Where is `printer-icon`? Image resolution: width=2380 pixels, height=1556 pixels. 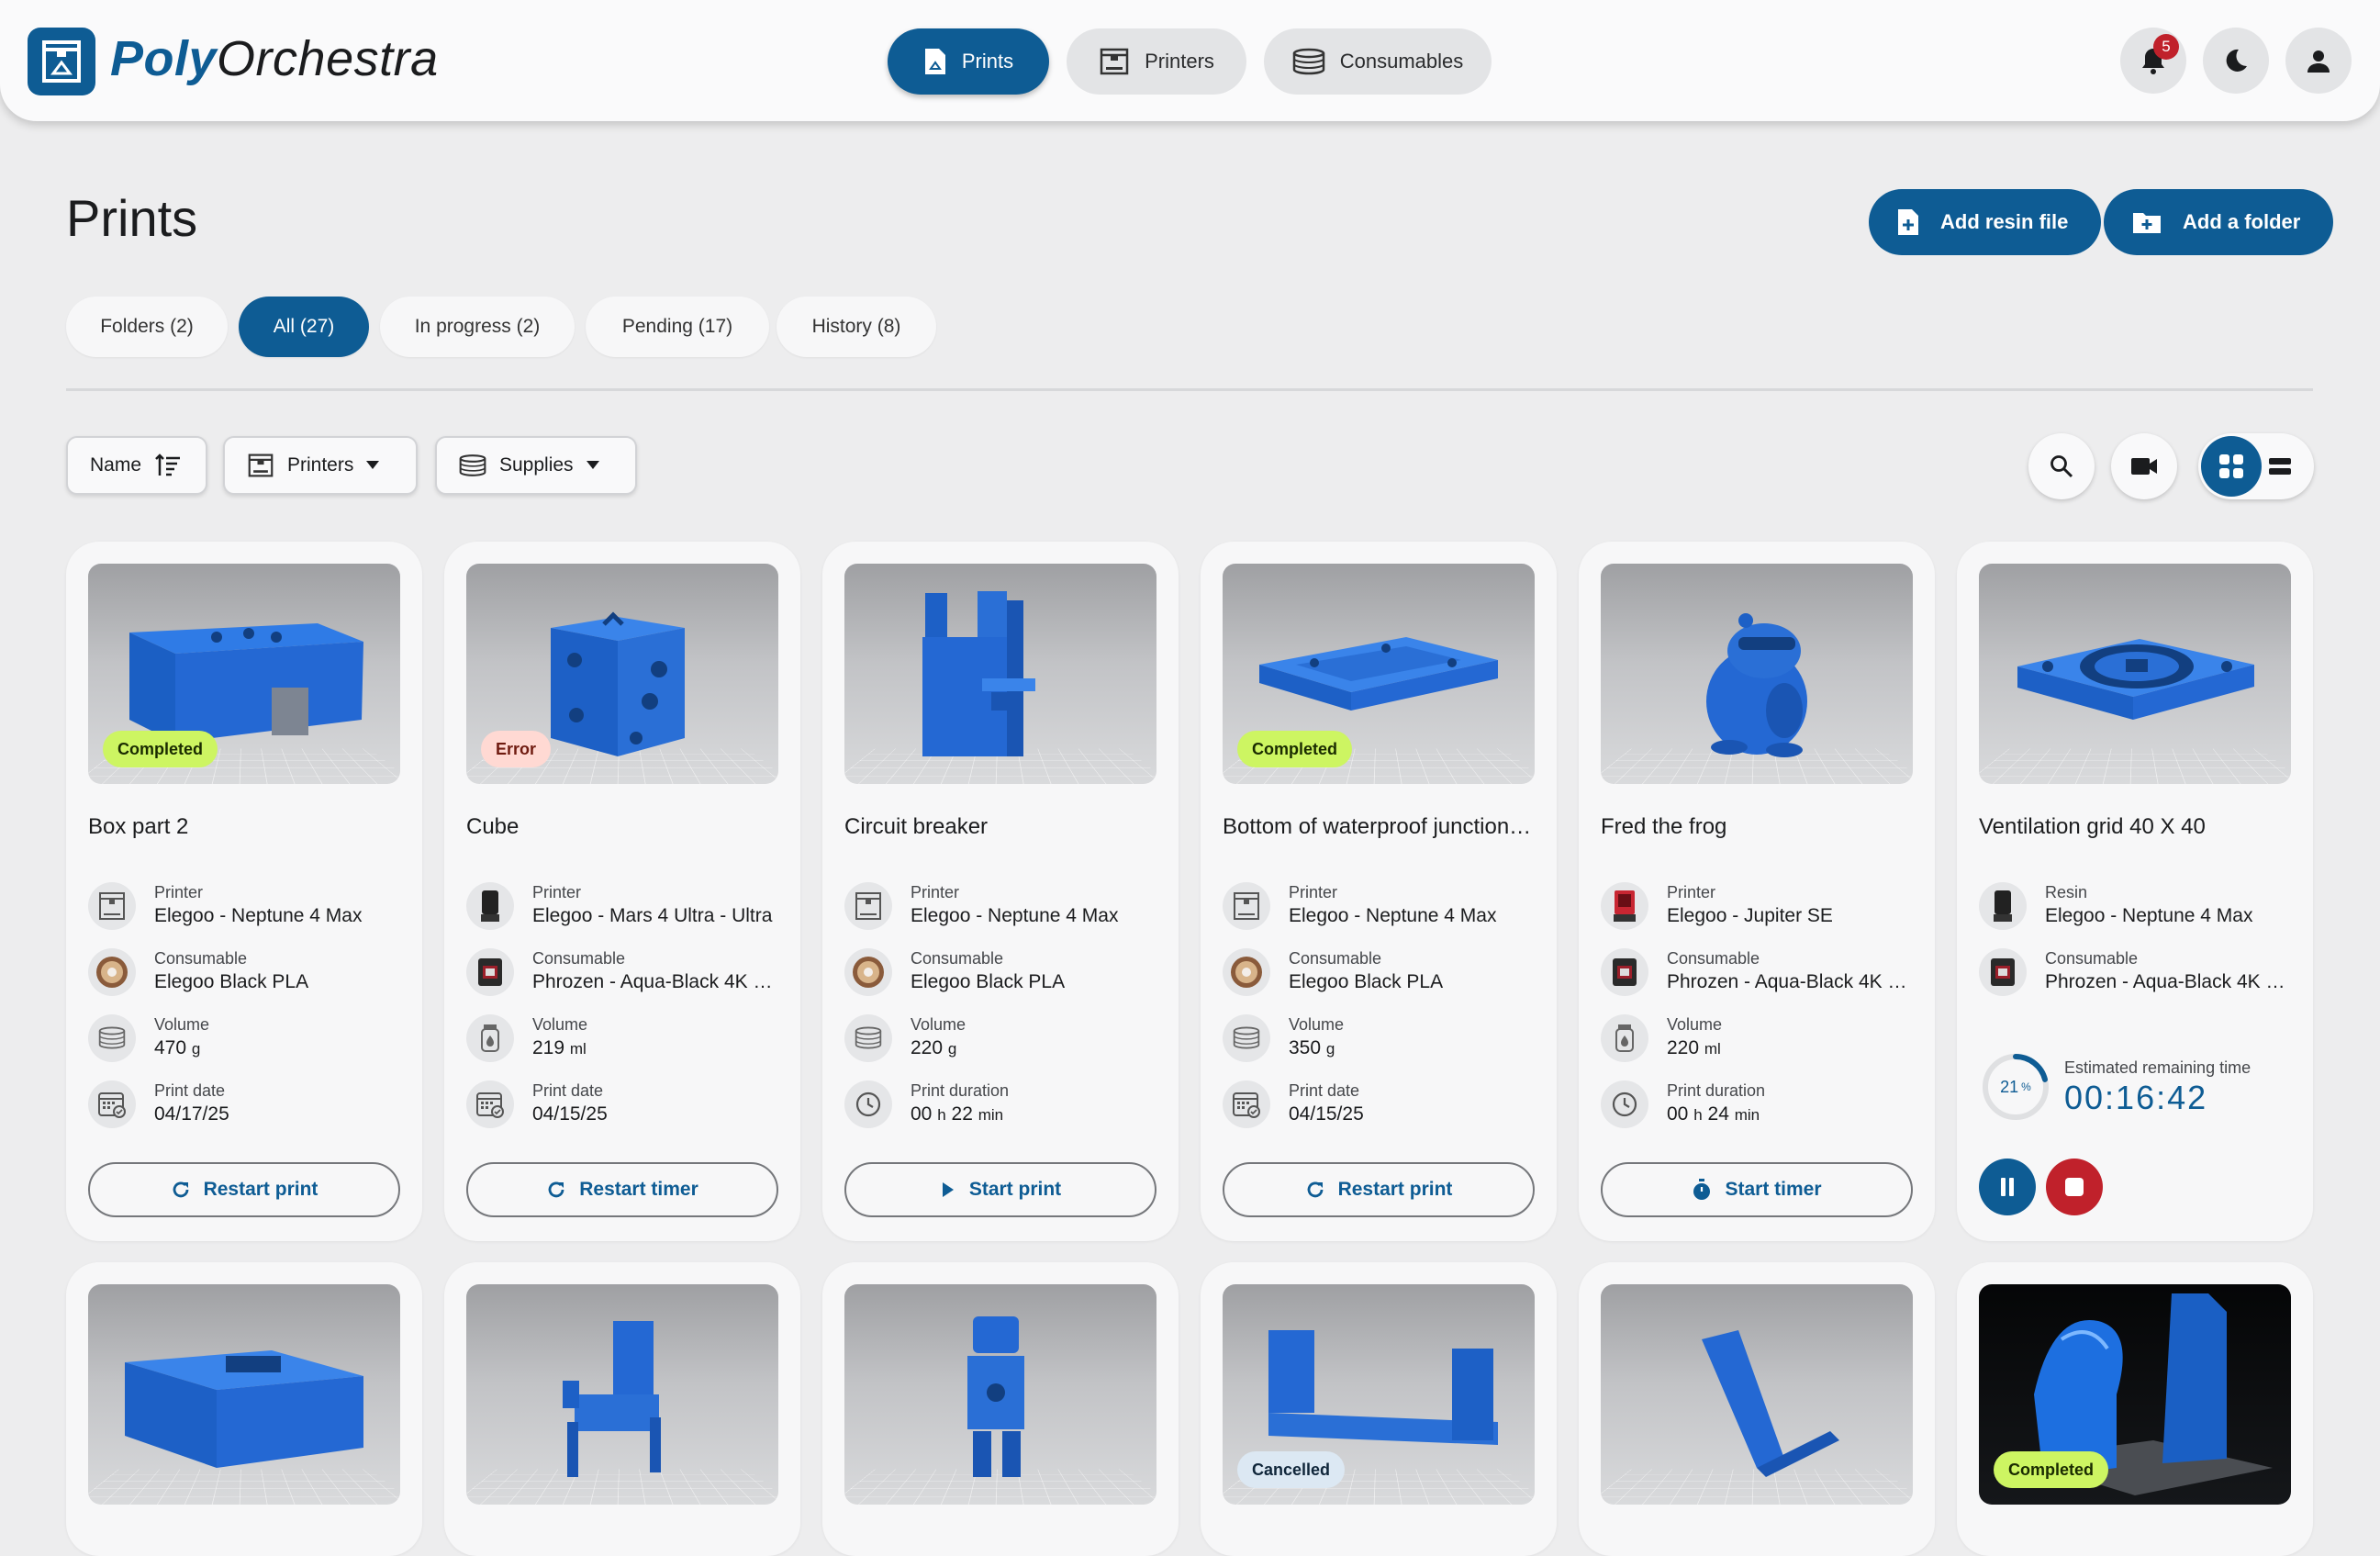
printer-icon is located at coordinates (1114, 62).